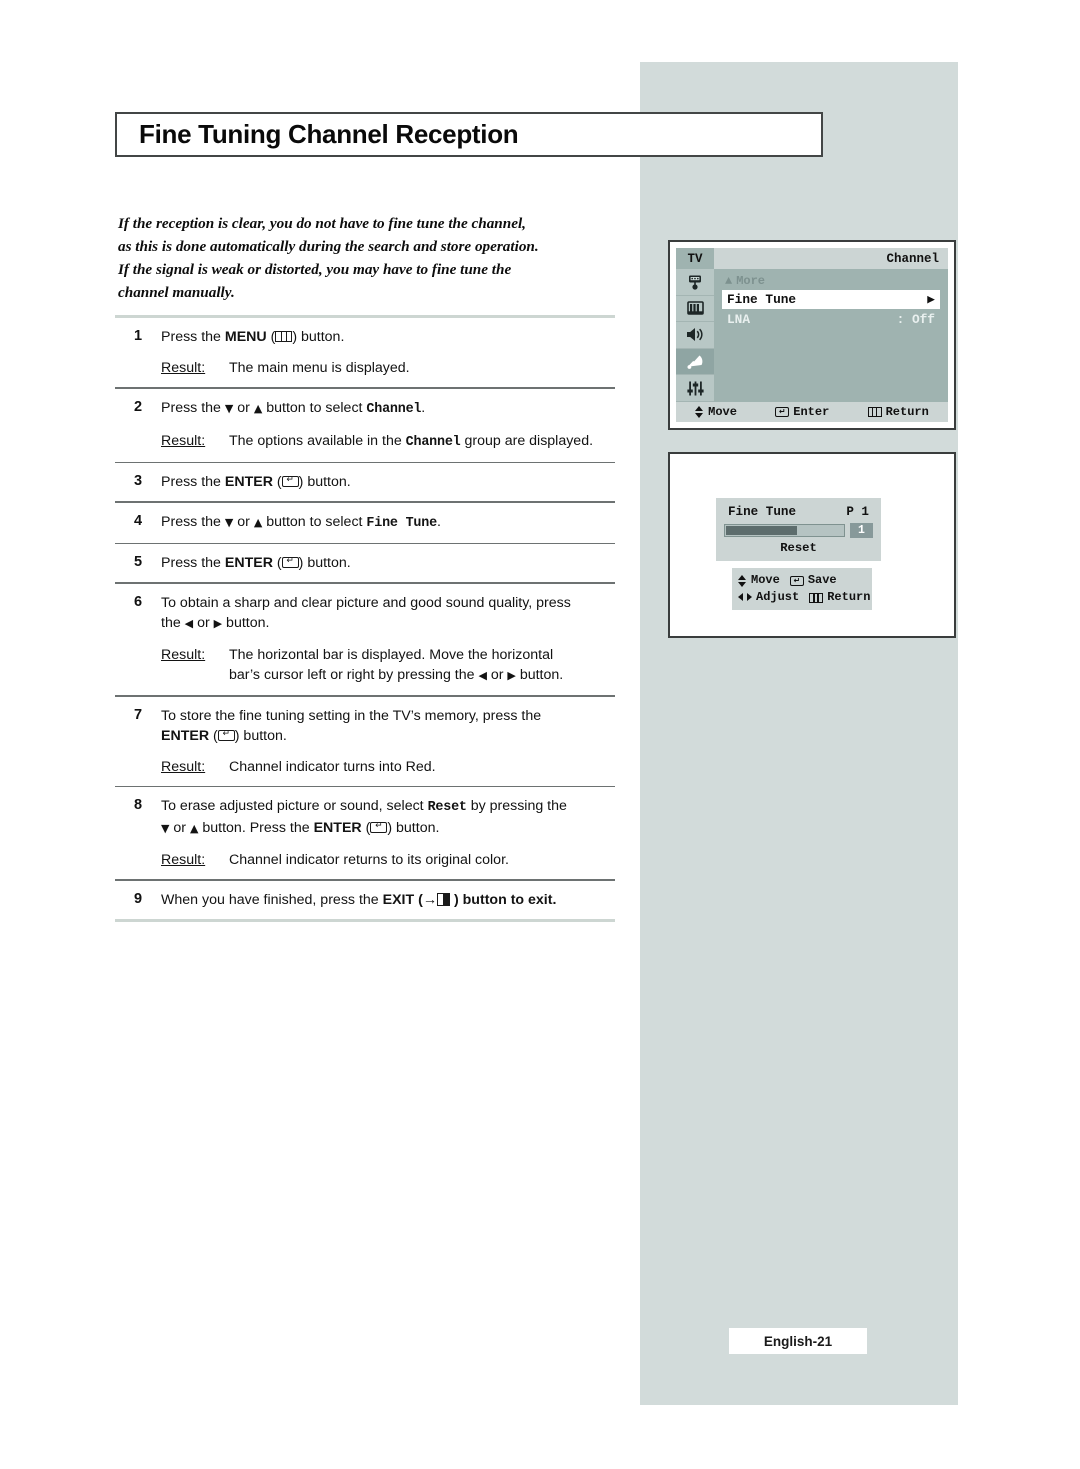 The height and width of the screenshot is (1469, 1080). Describe the element at coordinates (329, 134) in the screenshot. I see `page-title: Fine Tuning Channel Reception` at that location.